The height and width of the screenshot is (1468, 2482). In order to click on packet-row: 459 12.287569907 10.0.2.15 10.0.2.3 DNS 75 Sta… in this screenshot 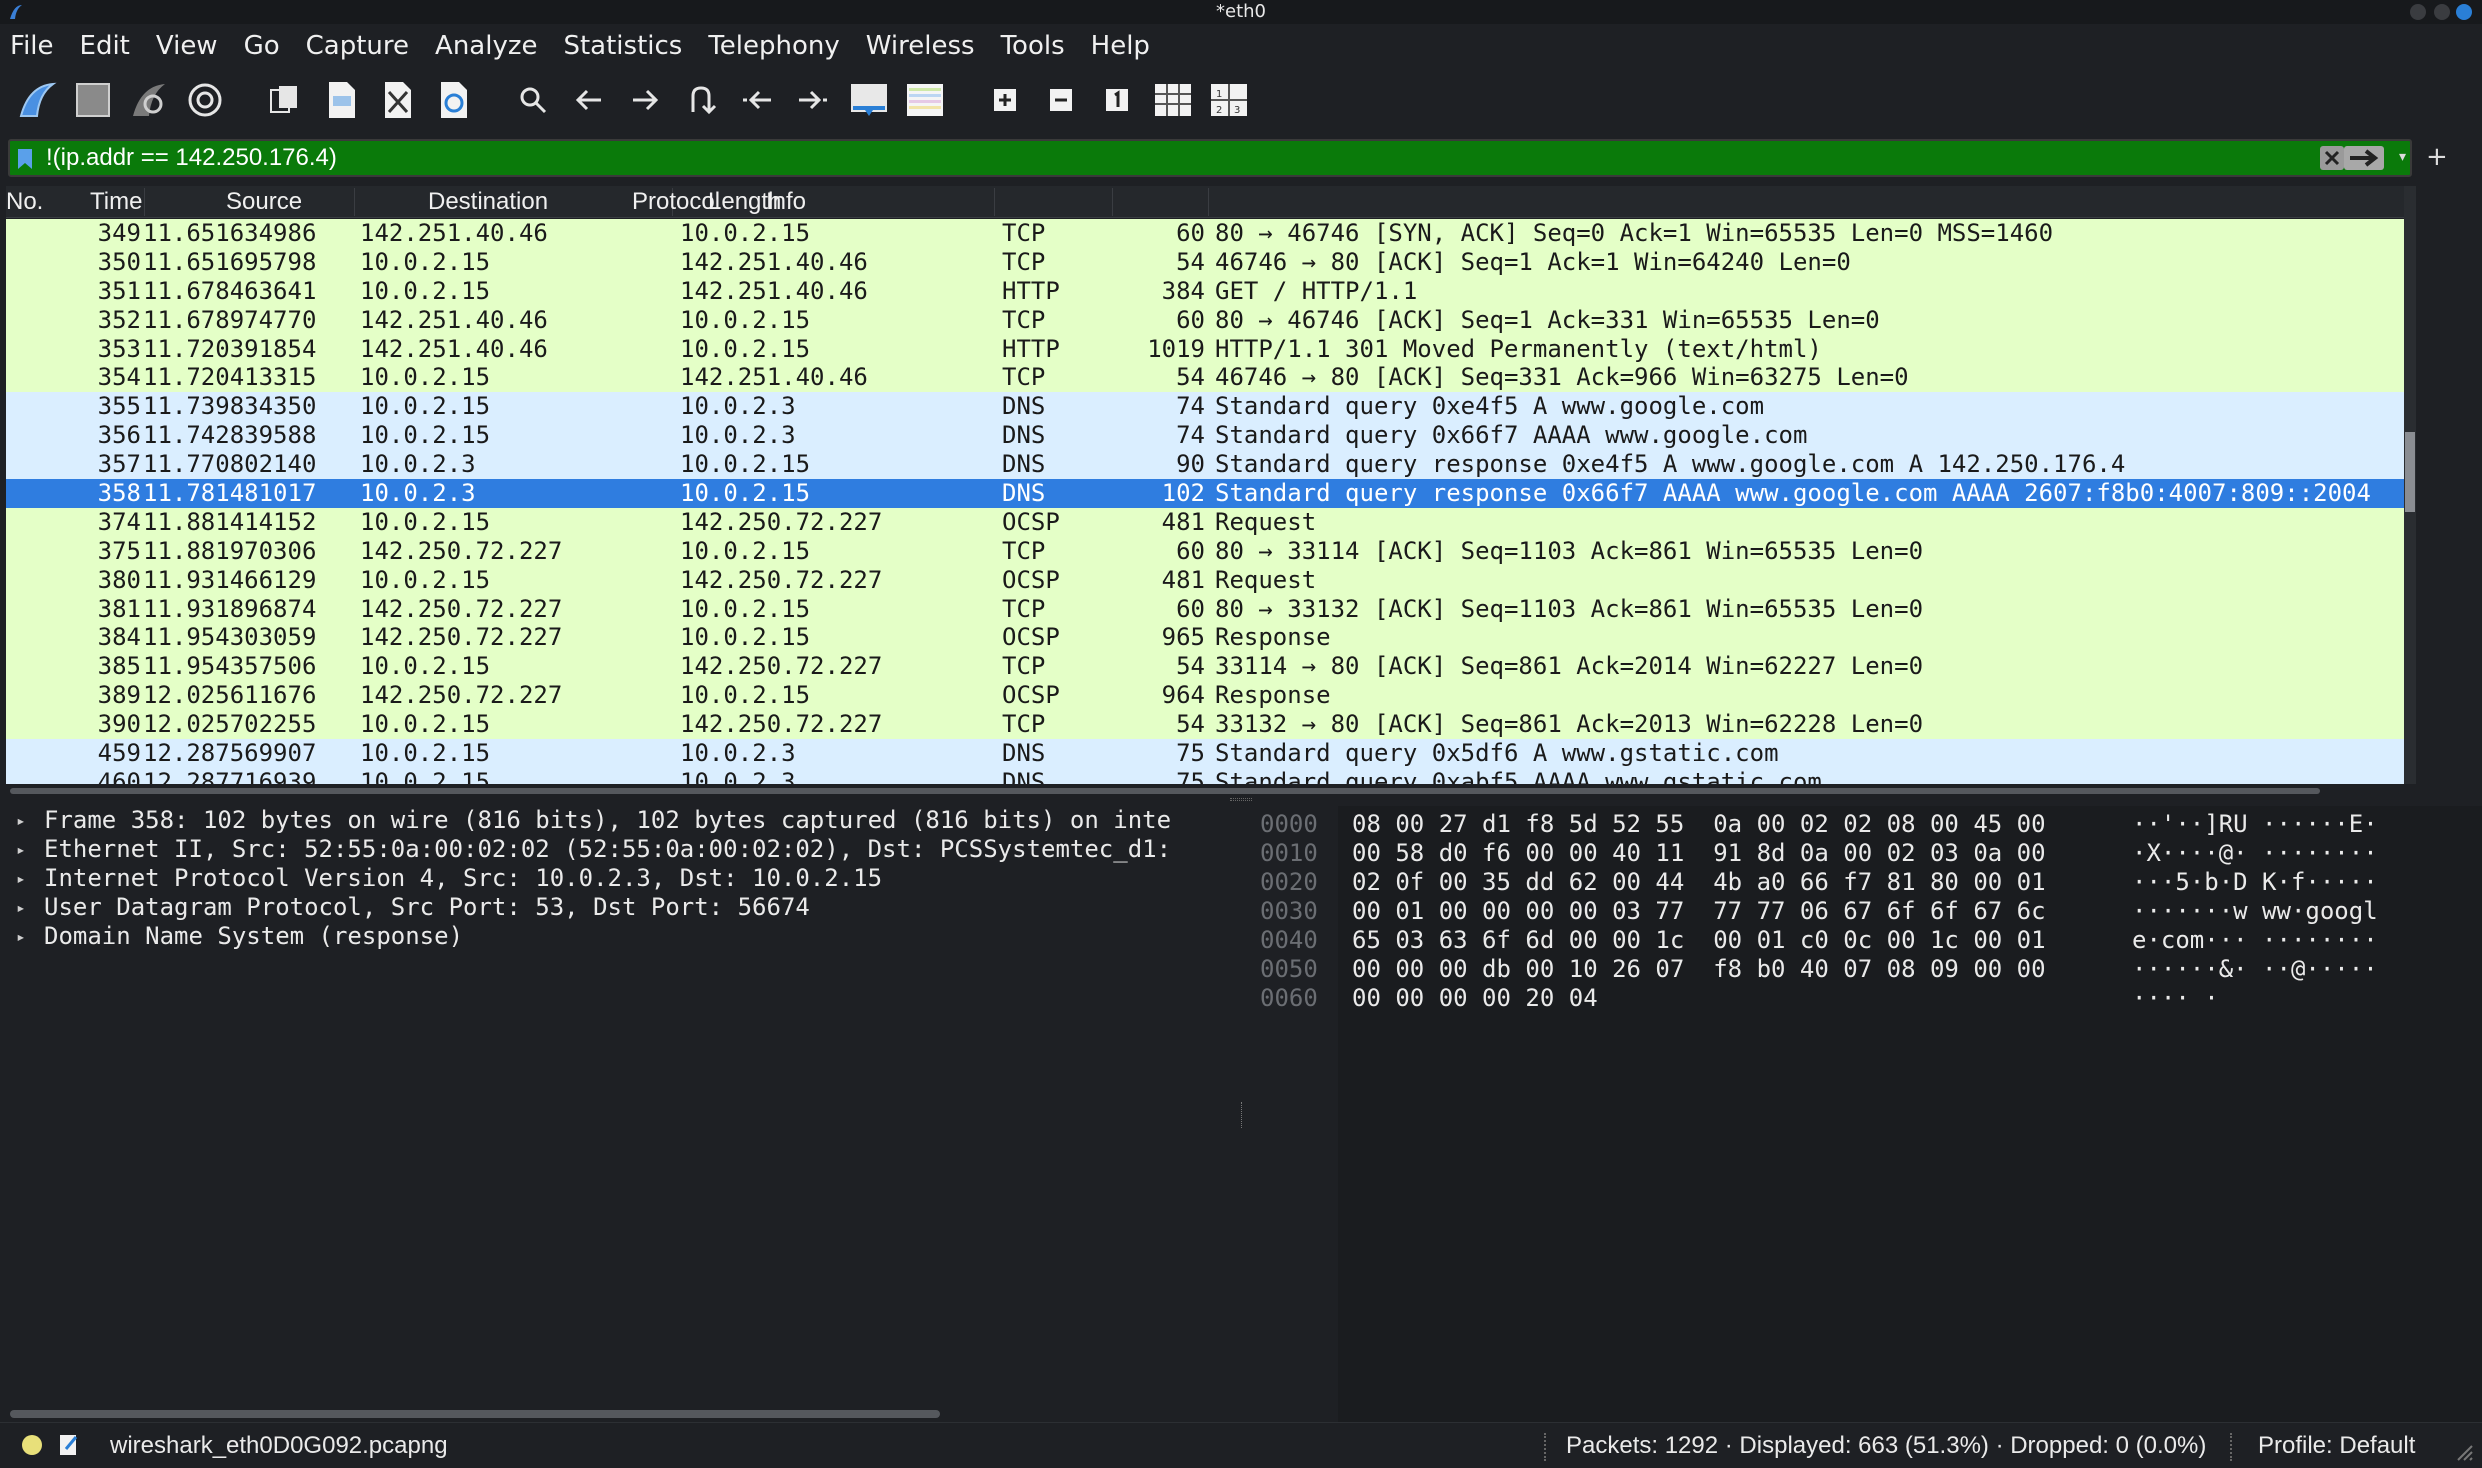, I will do `click(1206, 753)`.